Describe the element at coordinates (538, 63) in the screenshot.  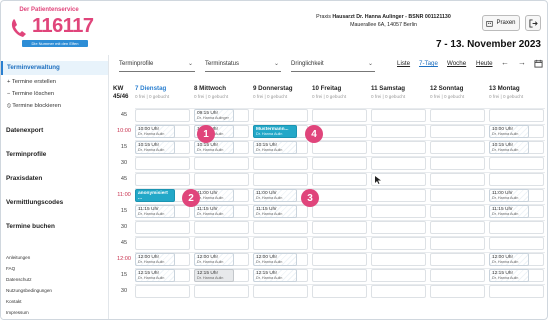
I see `calendar-icon` at that location.